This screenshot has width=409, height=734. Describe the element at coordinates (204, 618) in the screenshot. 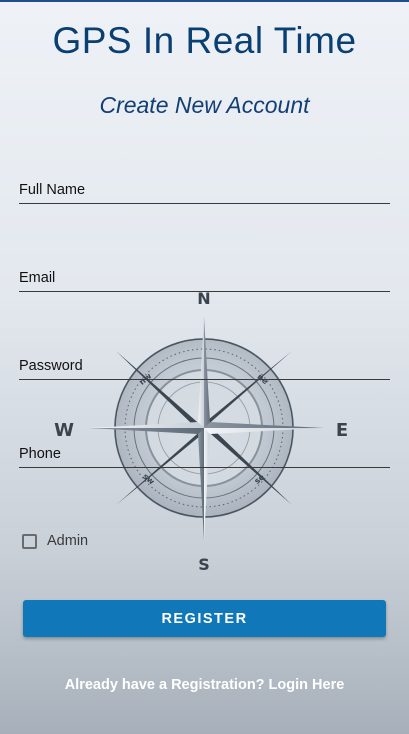

I see `register-button: REGISTER` at that location.